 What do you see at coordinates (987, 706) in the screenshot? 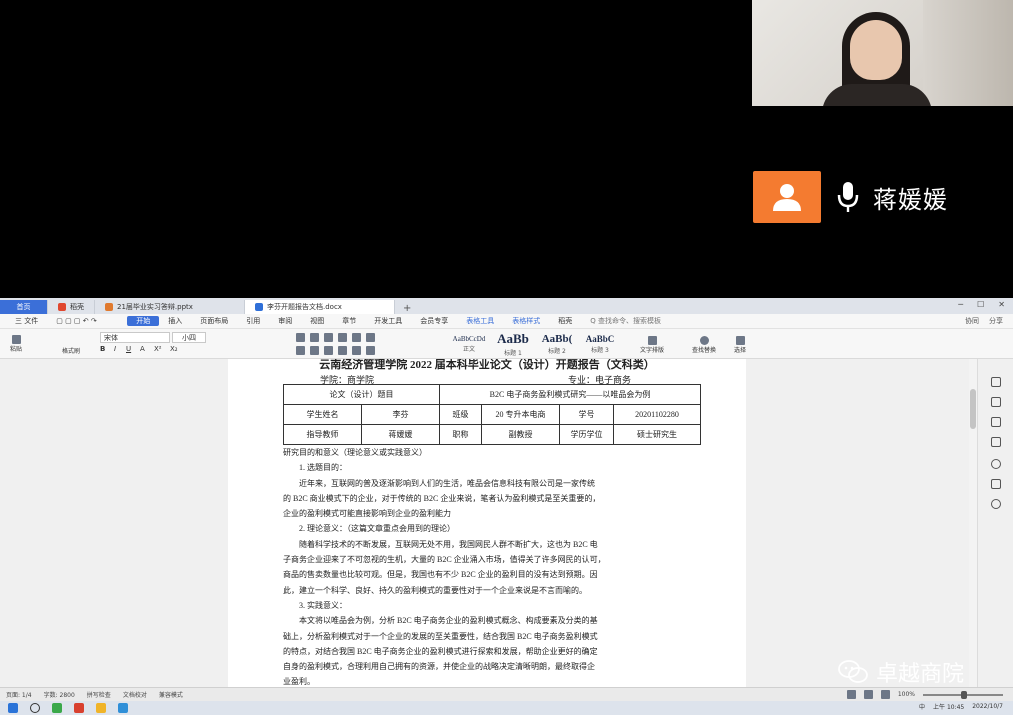
I see `clock-date: 2022/10/7` at bounding box center [987, 706].